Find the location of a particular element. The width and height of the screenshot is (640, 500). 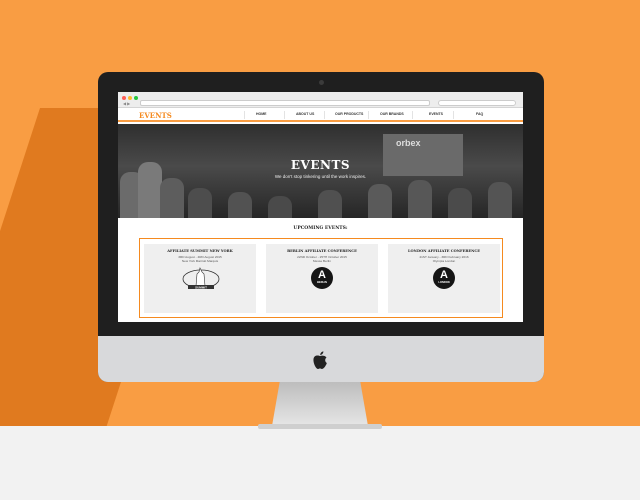

event-name: LONDON AFFILIATE CONFERENCE is located at coordinates (444, 251).